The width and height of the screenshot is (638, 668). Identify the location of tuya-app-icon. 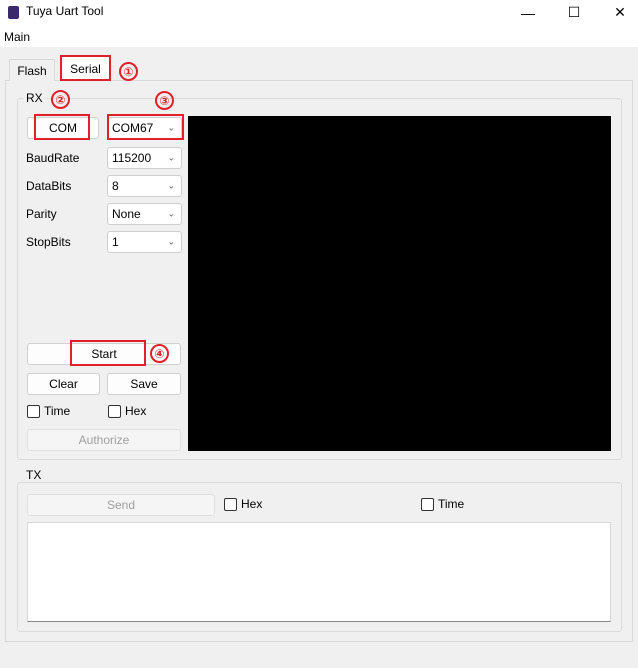
(13, 12).